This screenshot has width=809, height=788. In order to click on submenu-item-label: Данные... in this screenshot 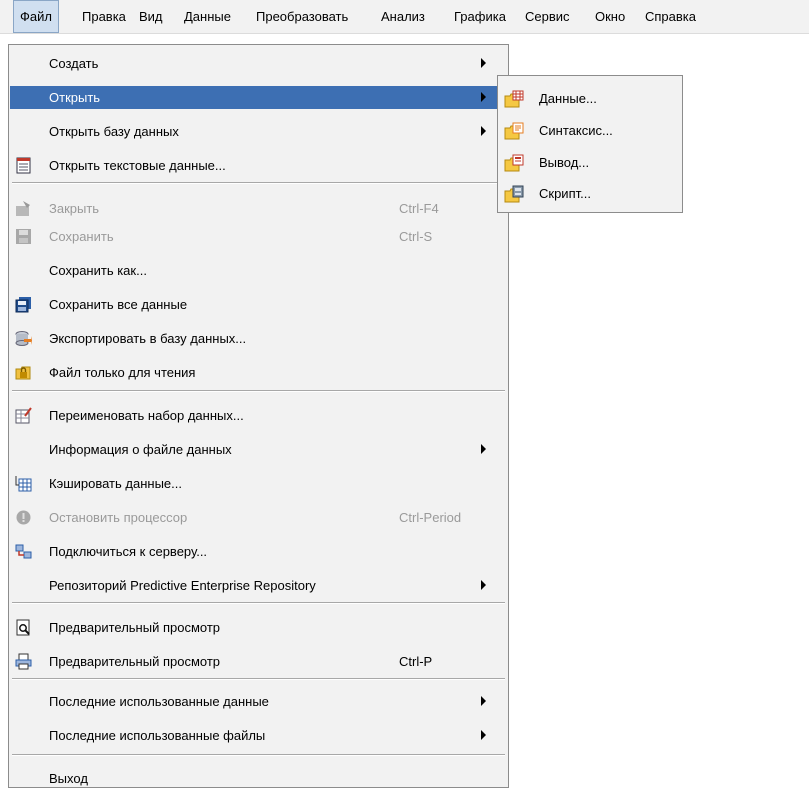, I will do `click(568, 98)`.